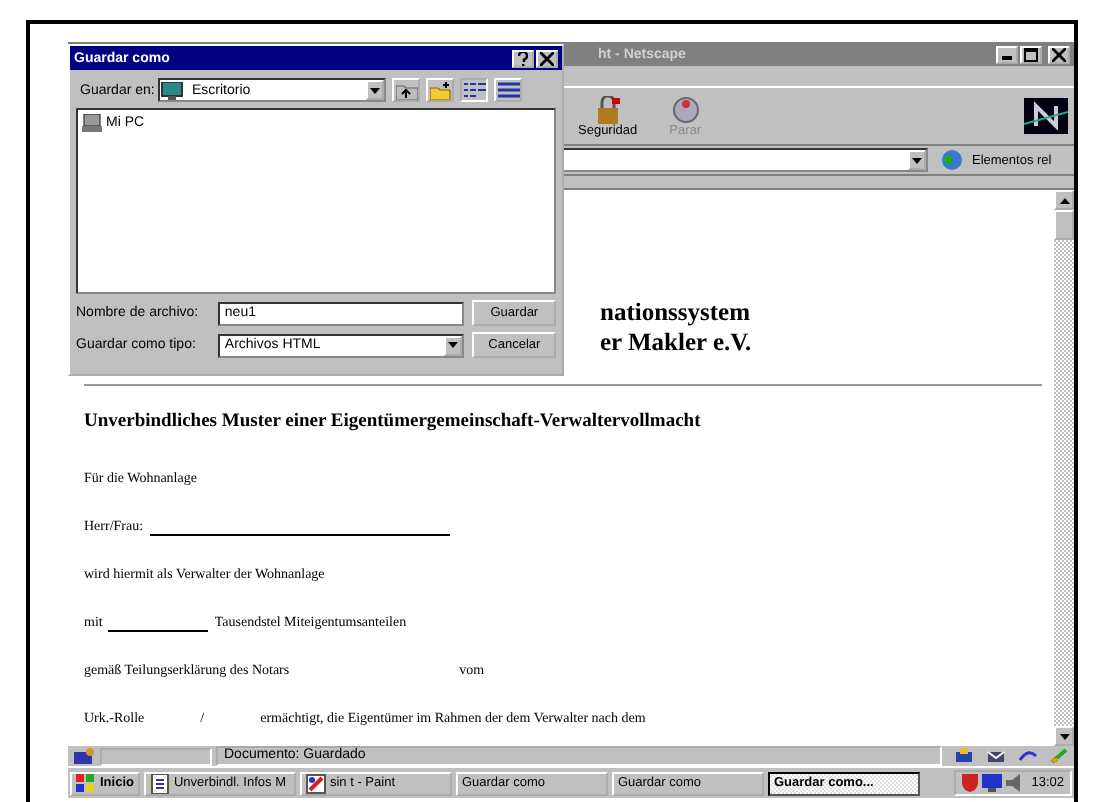 The image size is (1104, 802). Describe the element at coordinates (1064, 468) in the screenshot. I see `scrollbar` at that location.